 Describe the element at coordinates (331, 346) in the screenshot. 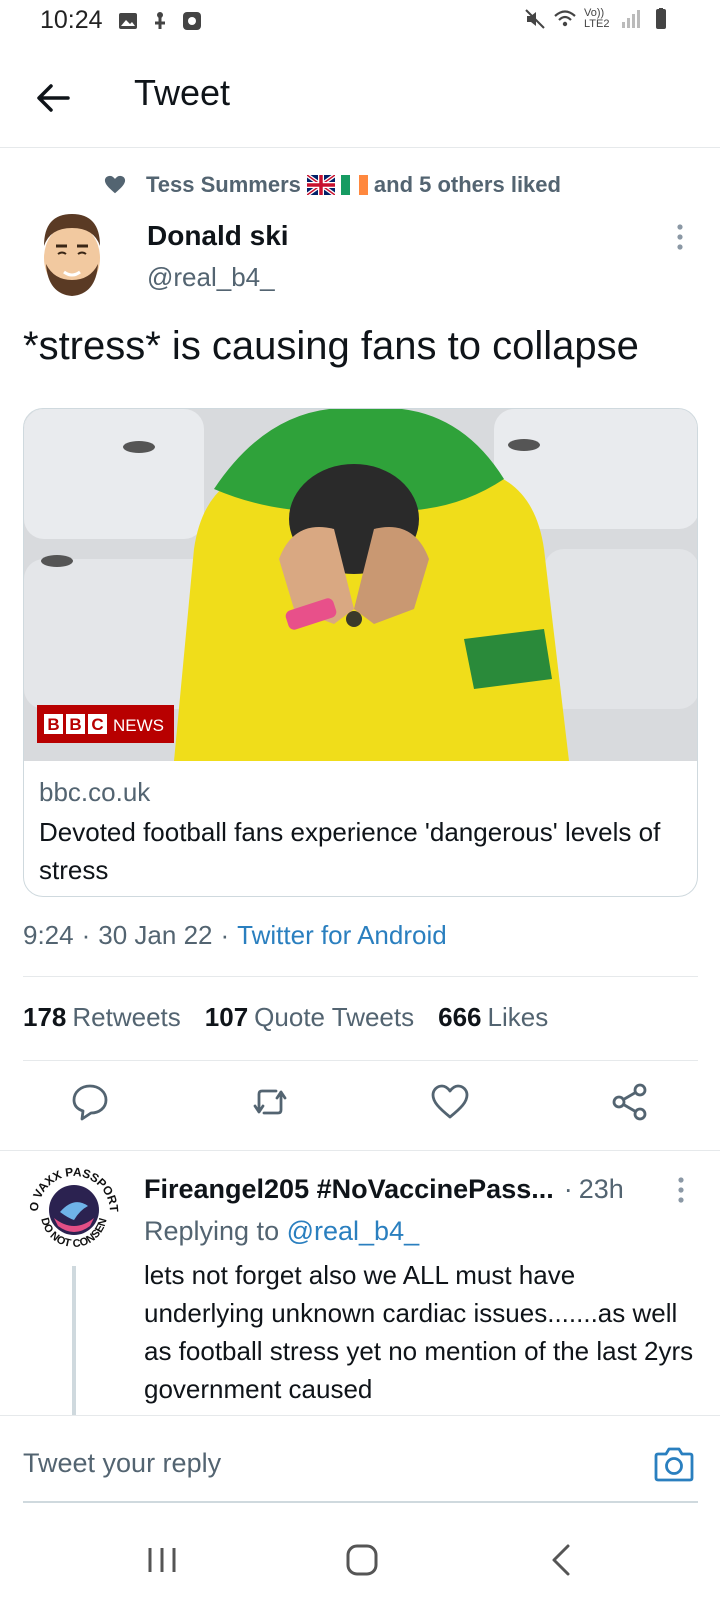

I see `tweet-text: *stress* is causing fans to collapse` at that location.